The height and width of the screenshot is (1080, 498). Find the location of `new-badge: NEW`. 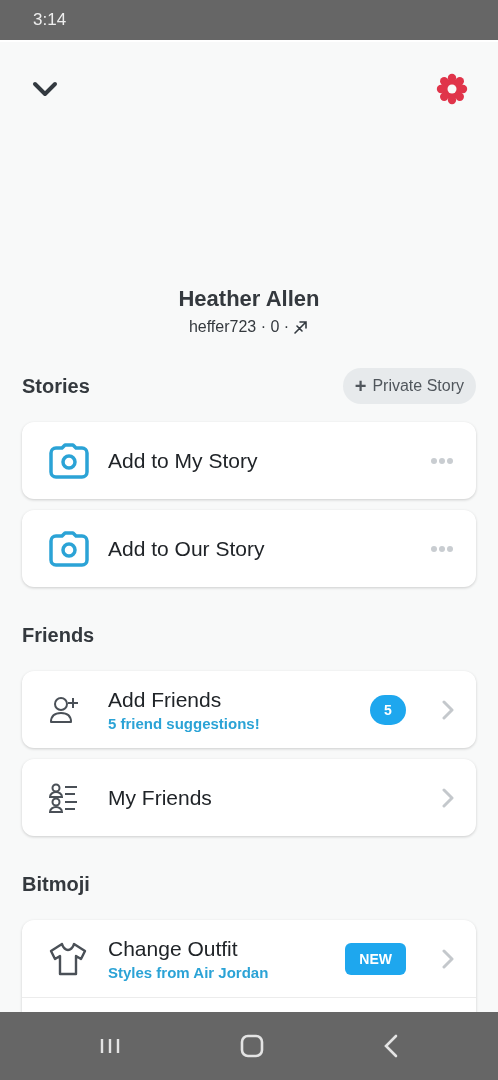

new-badge: NEW is located at coordinates (375, 958).